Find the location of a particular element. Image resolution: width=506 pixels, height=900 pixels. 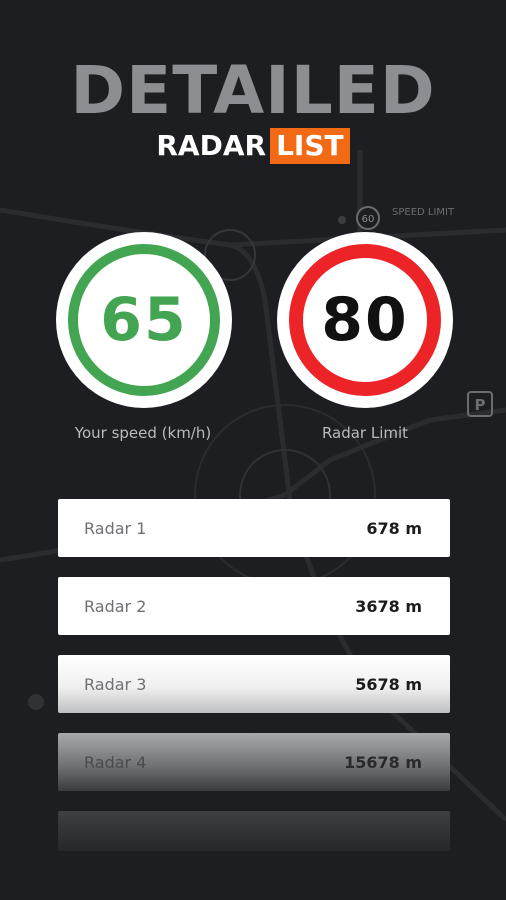

radar-limit-gauge: 80 is located at coordinates (365, 320).